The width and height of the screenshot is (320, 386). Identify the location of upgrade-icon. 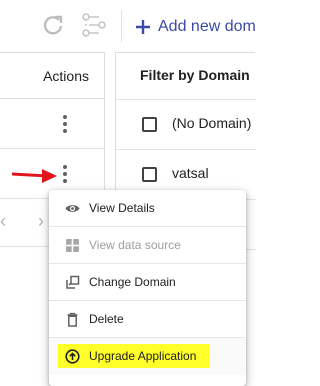
(72, 356).